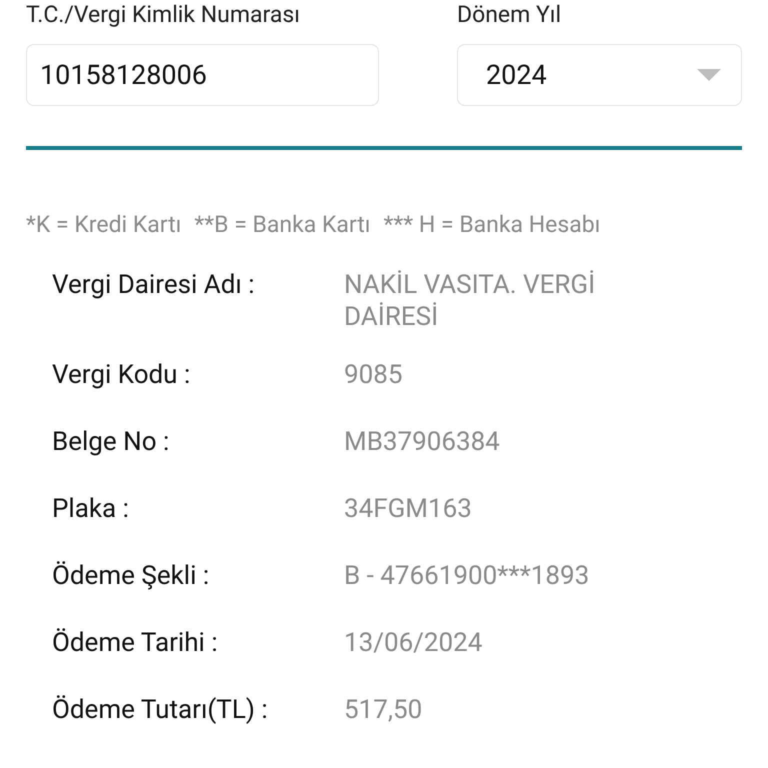 The height and width of the screenshot is (768, 768). Describe the element at coordinates (599, 75) in the screenshot. I see `year-dropdown: 2024` at that location.